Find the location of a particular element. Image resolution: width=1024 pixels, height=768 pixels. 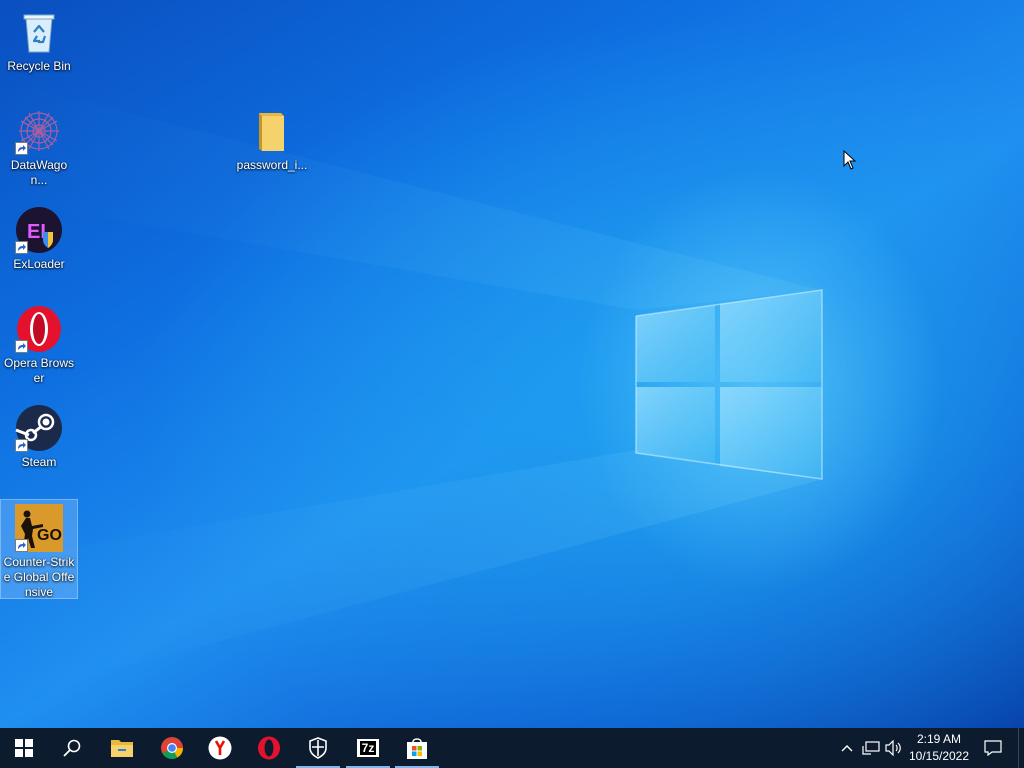

opera-browser-shortcut: Opera Browser is located at coordinates (39, 343).